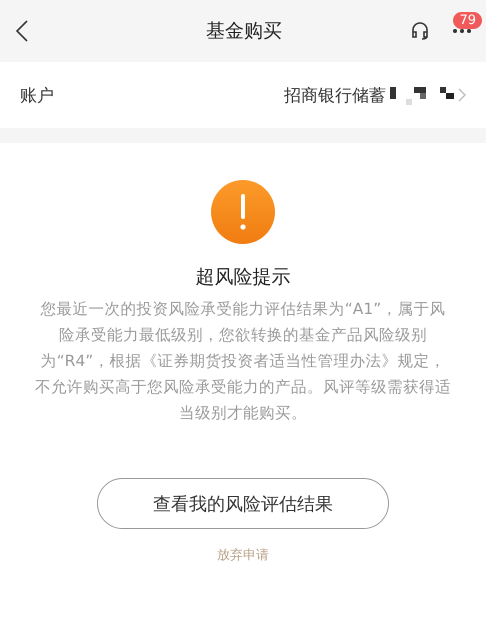 The width and height of the screenshot is (486, 626). What do you see at coordinates (37, 95) in the screenshot?
I see `account-label: 账户` at bounding box center [37, 95].